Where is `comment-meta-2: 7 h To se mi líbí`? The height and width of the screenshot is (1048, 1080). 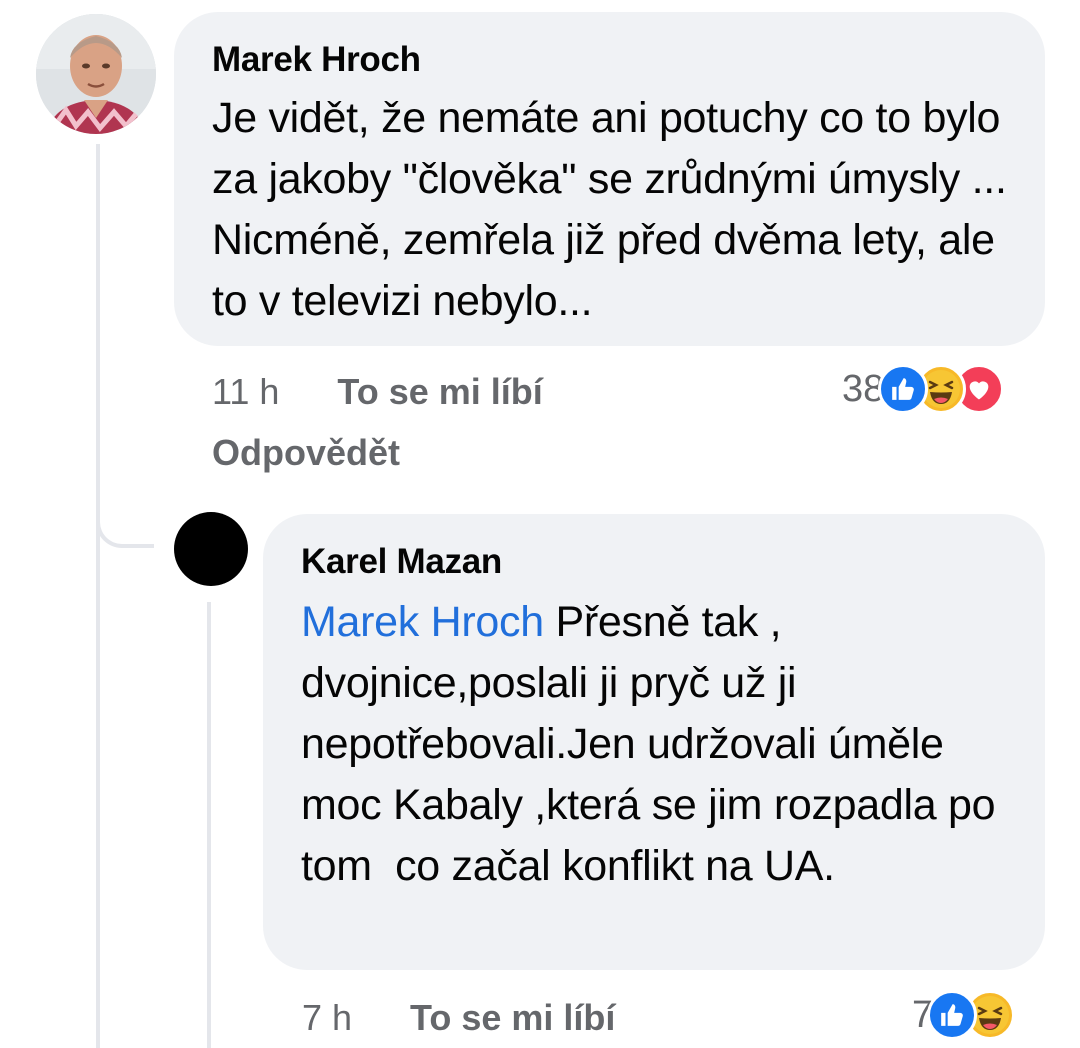
comment-meta-2: 7 h To se mi líbí is located at coordinates (458, 1018).